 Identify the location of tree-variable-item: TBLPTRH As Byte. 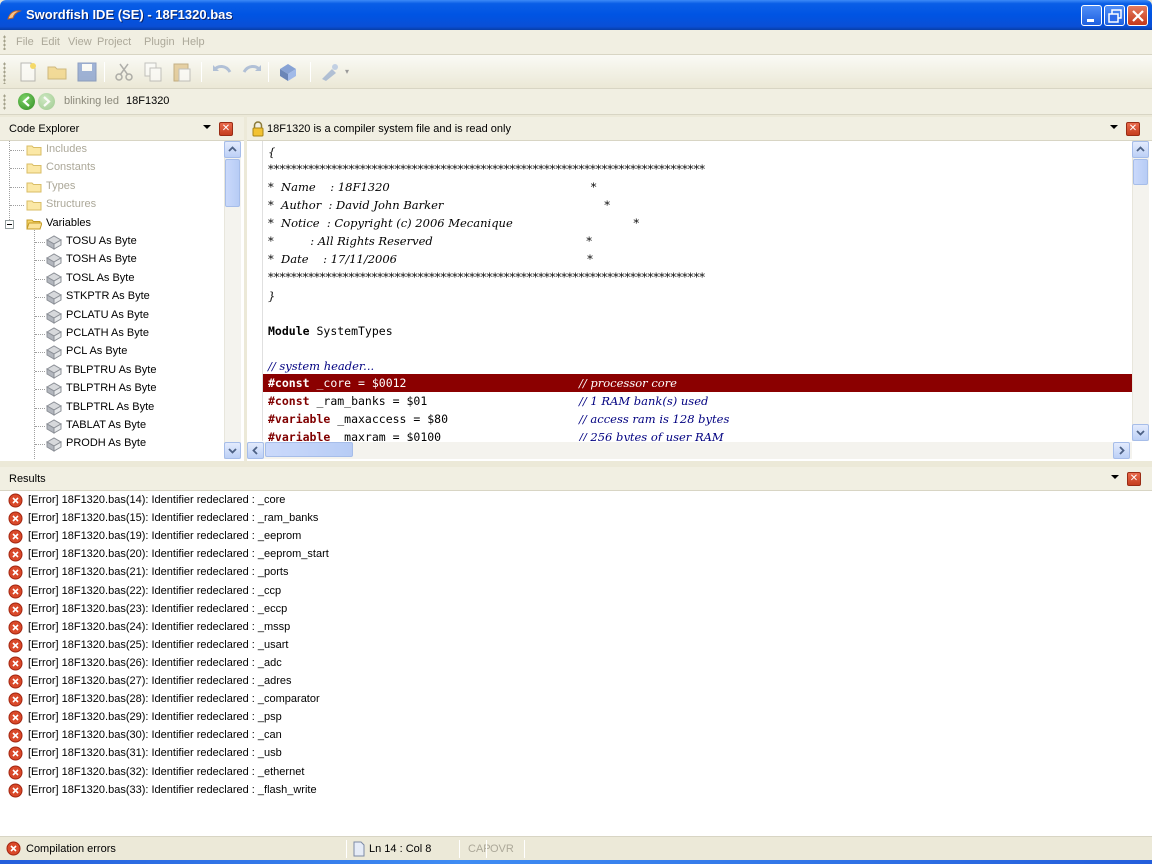
(111, 389).